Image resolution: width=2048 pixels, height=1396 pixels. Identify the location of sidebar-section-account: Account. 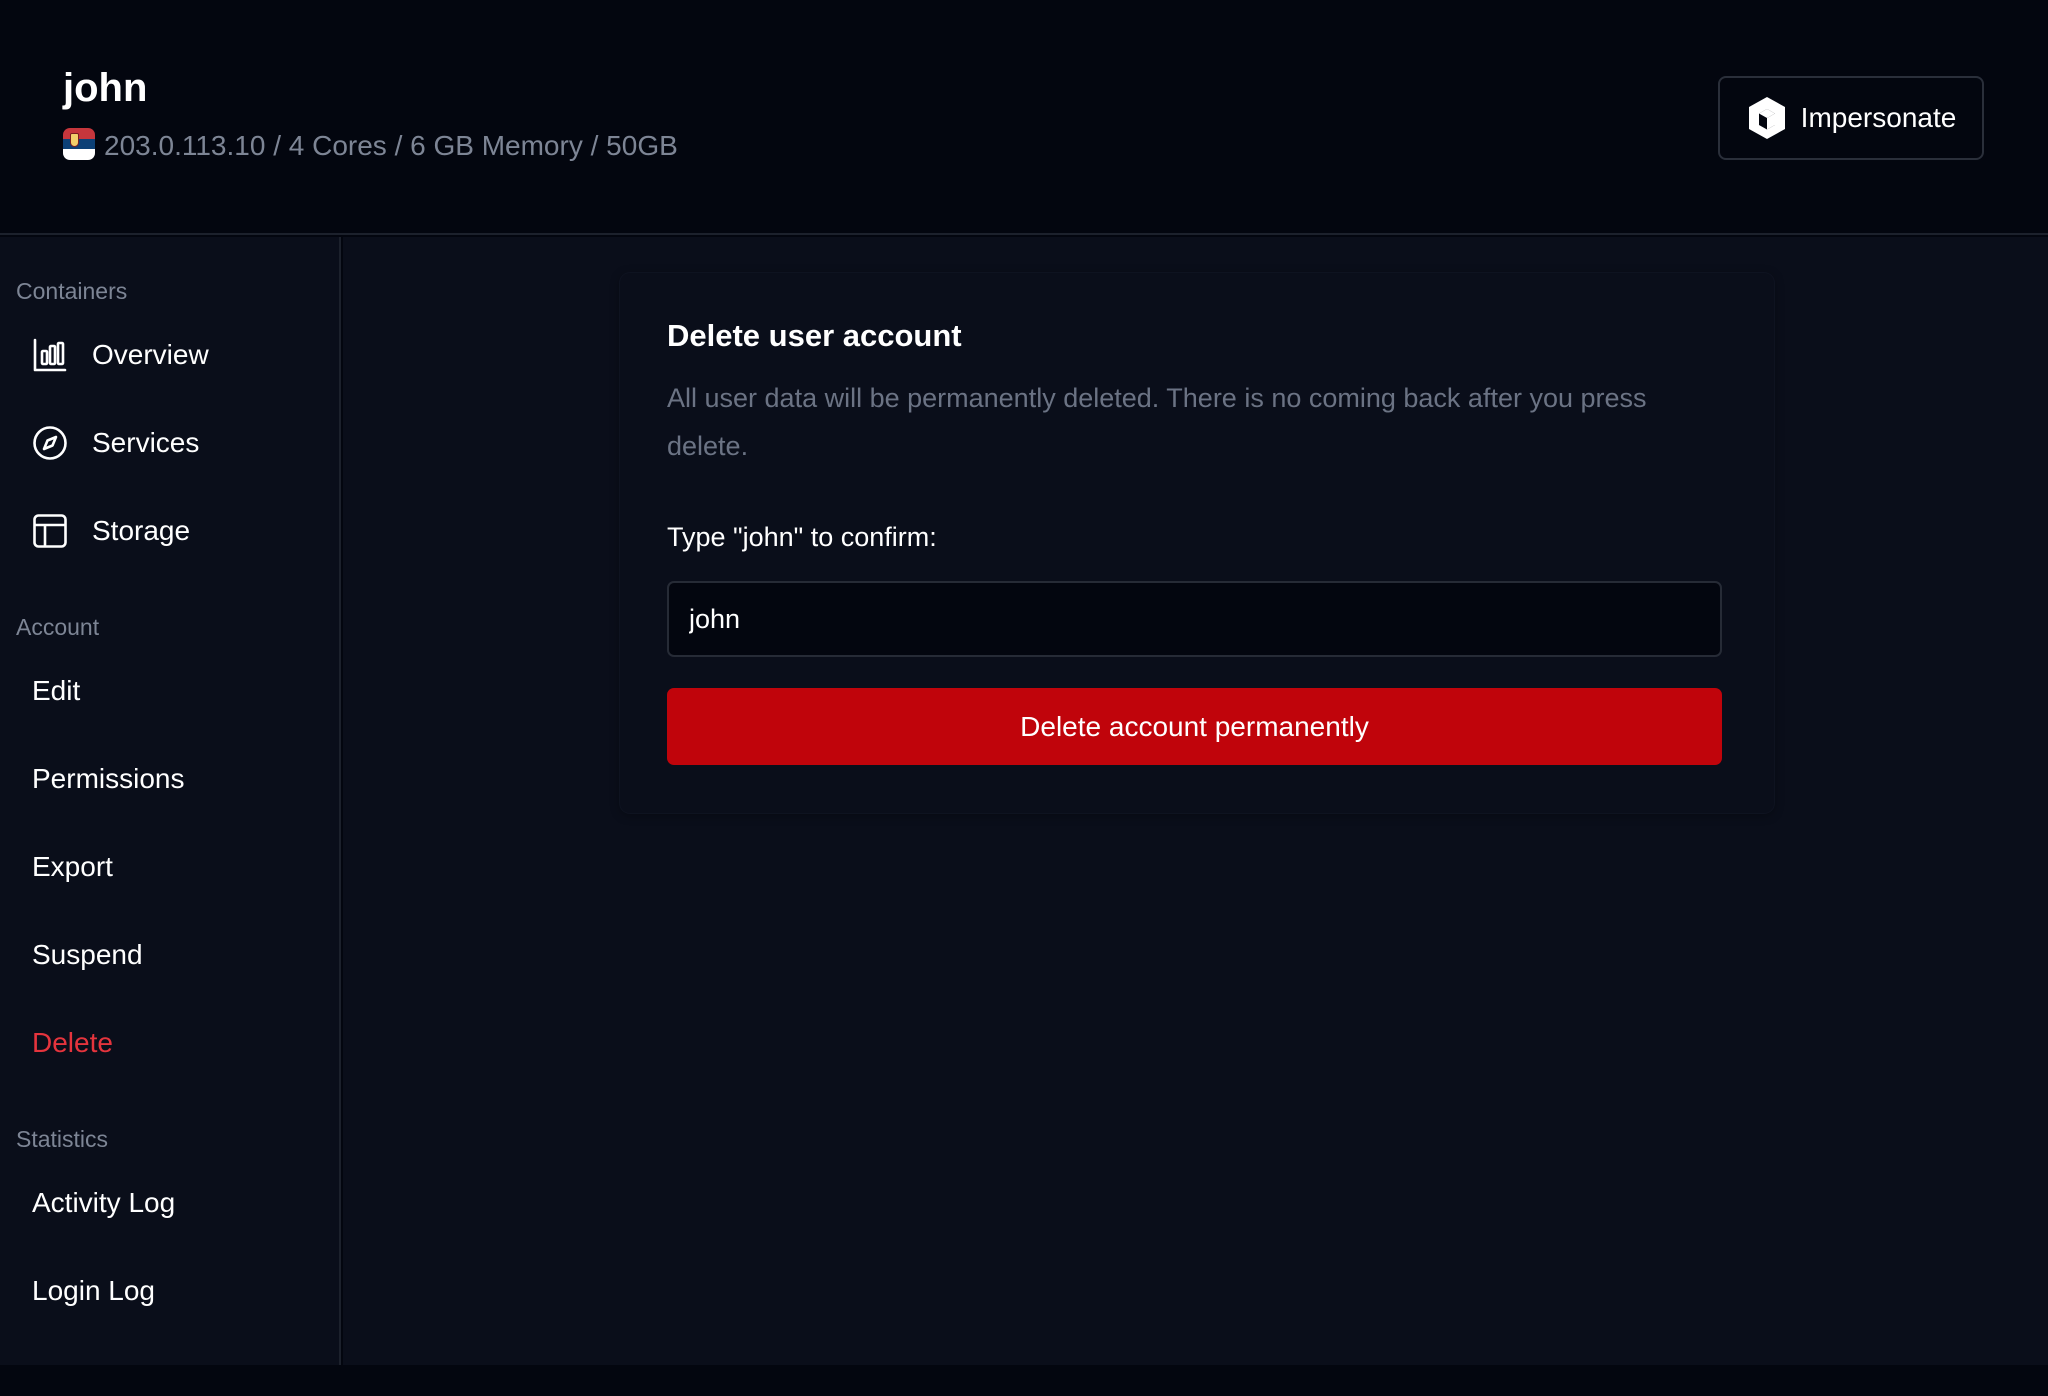
(58, 627).